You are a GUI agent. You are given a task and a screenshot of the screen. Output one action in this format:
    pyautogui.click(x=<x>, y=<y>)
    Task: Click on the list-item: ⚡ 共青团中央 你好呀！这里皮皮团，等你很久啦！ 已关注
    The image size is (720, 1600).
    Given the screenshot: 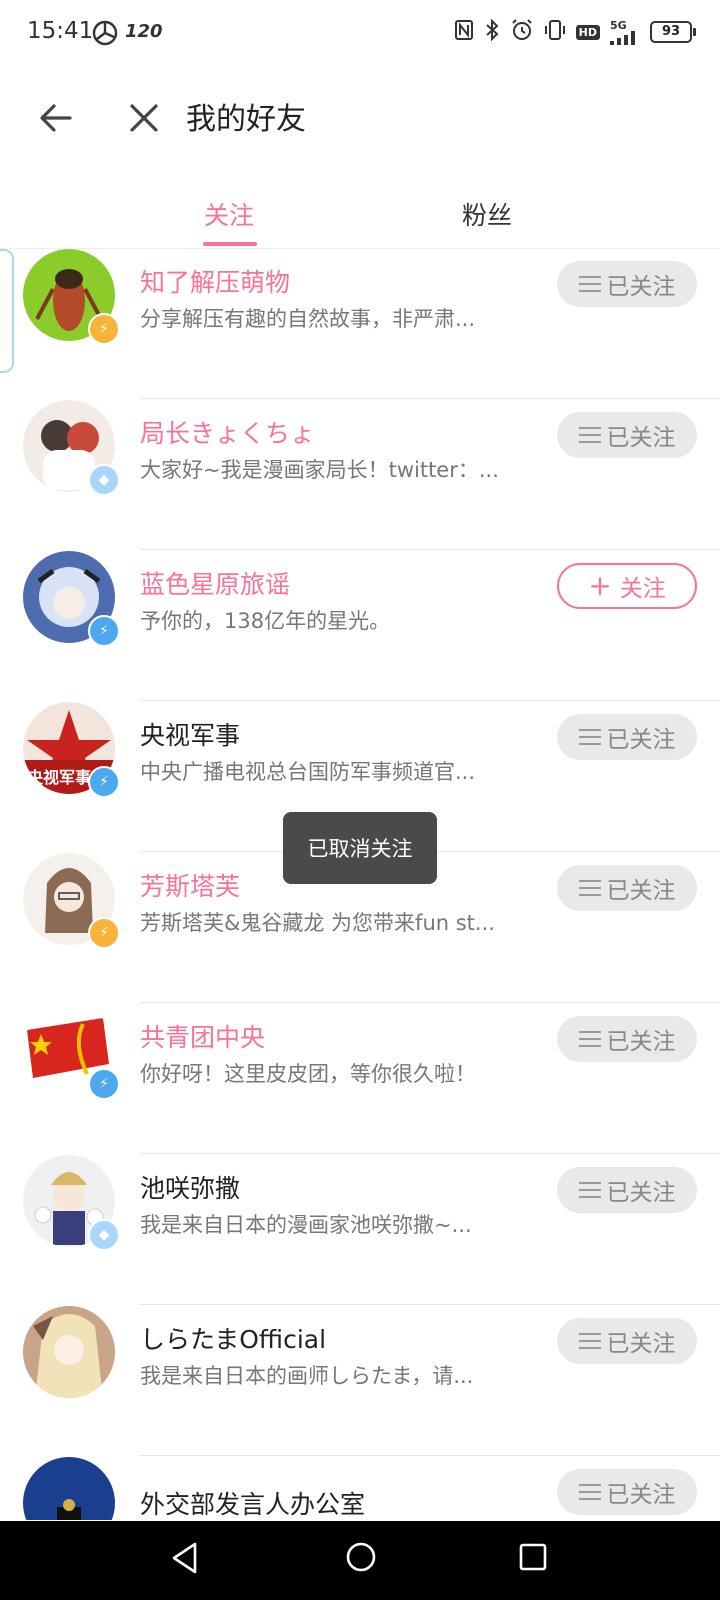 What is the action you would take?
    pyautogui.click(x=360, y=1079)
    